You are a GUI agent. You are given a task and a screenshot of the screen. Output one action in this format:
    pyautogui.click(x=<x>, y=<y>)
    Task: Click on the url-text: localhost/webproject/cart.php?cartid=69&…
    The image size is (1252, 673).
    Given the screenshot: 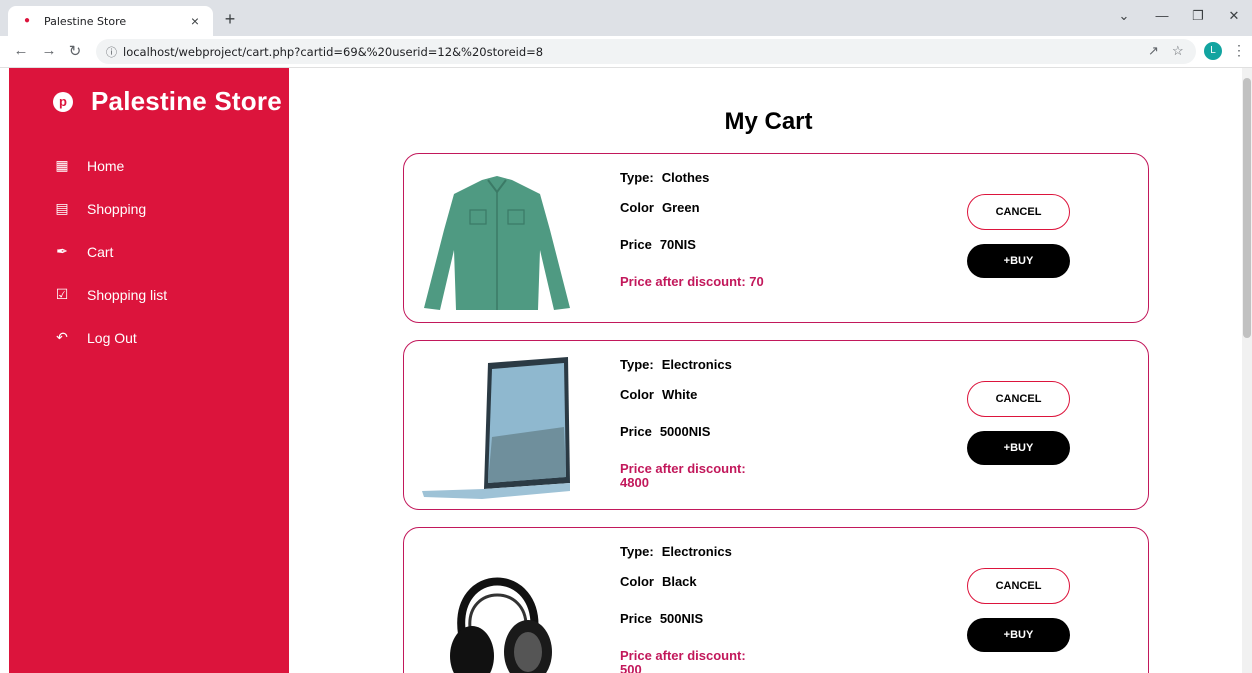 What is the action you would take?
    pyautogui.click(x=333, y=51)
    